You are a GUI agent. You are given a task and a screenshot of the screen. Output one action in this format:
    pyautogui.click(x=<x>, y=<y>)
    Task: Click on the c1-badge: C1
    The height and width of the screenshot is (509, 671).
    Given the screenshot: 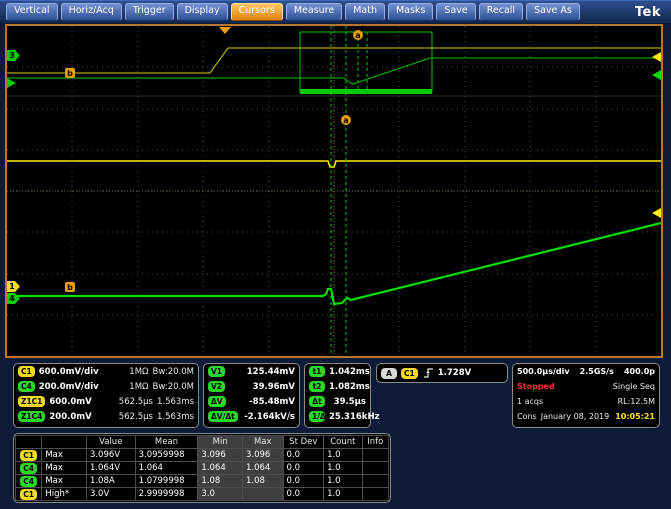 What is the action you would take?
    pyautogui.click(x=26, y=371)
    